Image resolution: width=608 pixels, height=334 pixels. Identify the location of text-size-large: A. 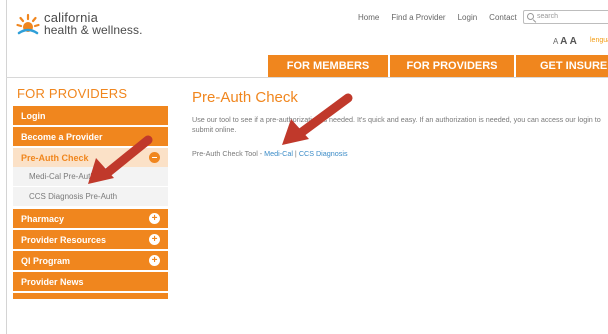
(573, 41).